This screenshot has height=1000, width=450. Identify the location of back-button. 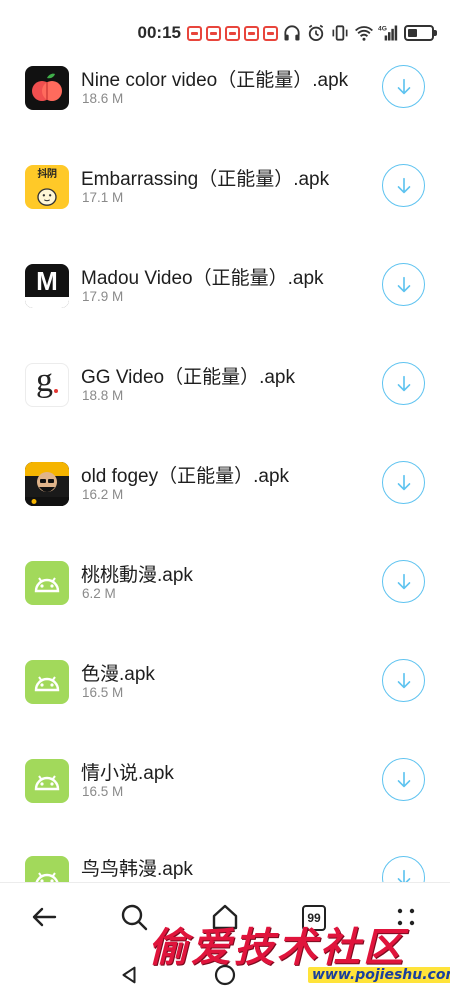
(44, 917).